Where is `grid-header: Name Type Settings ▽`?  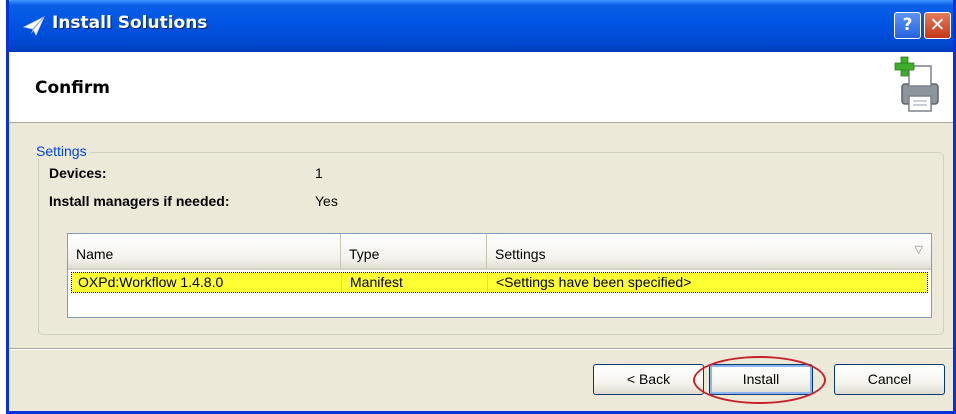
grid-header: Name Type Settings ▽ is located at coordinates (499, 252).